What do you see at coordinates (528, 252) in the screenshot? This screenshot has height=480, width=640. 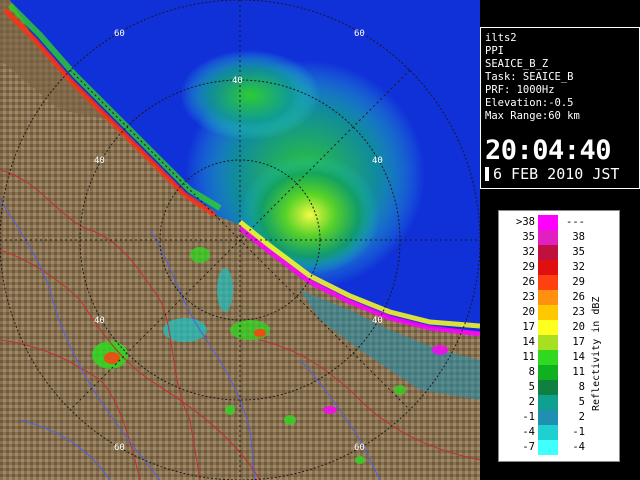 I see `legend-low-value: 32` at bounding box center [528, 252].